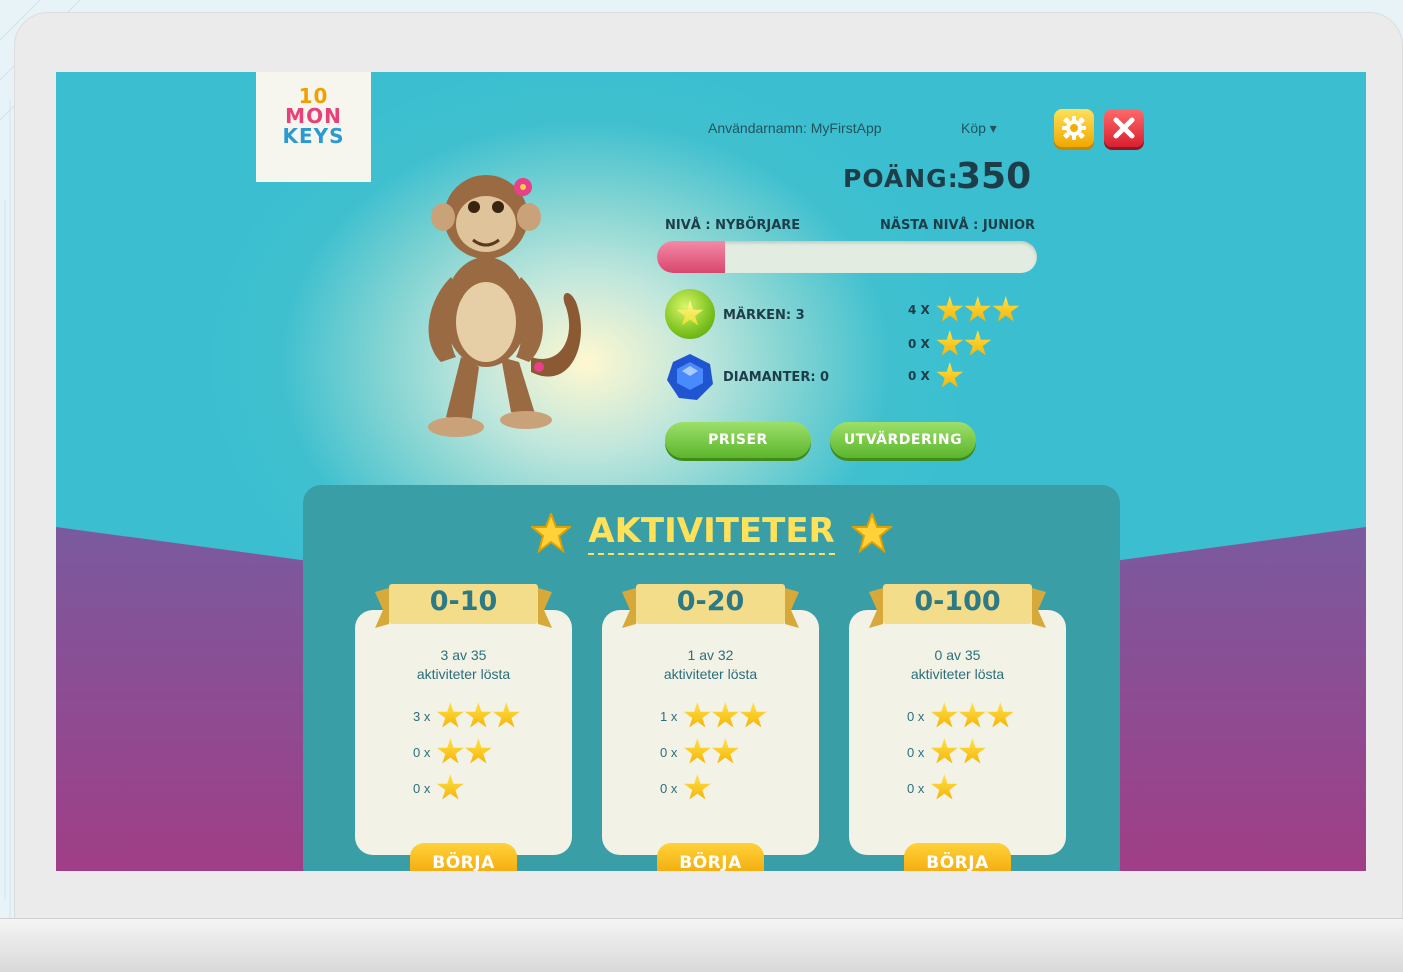  I want to click on gear-icon, so click(1074, 128).